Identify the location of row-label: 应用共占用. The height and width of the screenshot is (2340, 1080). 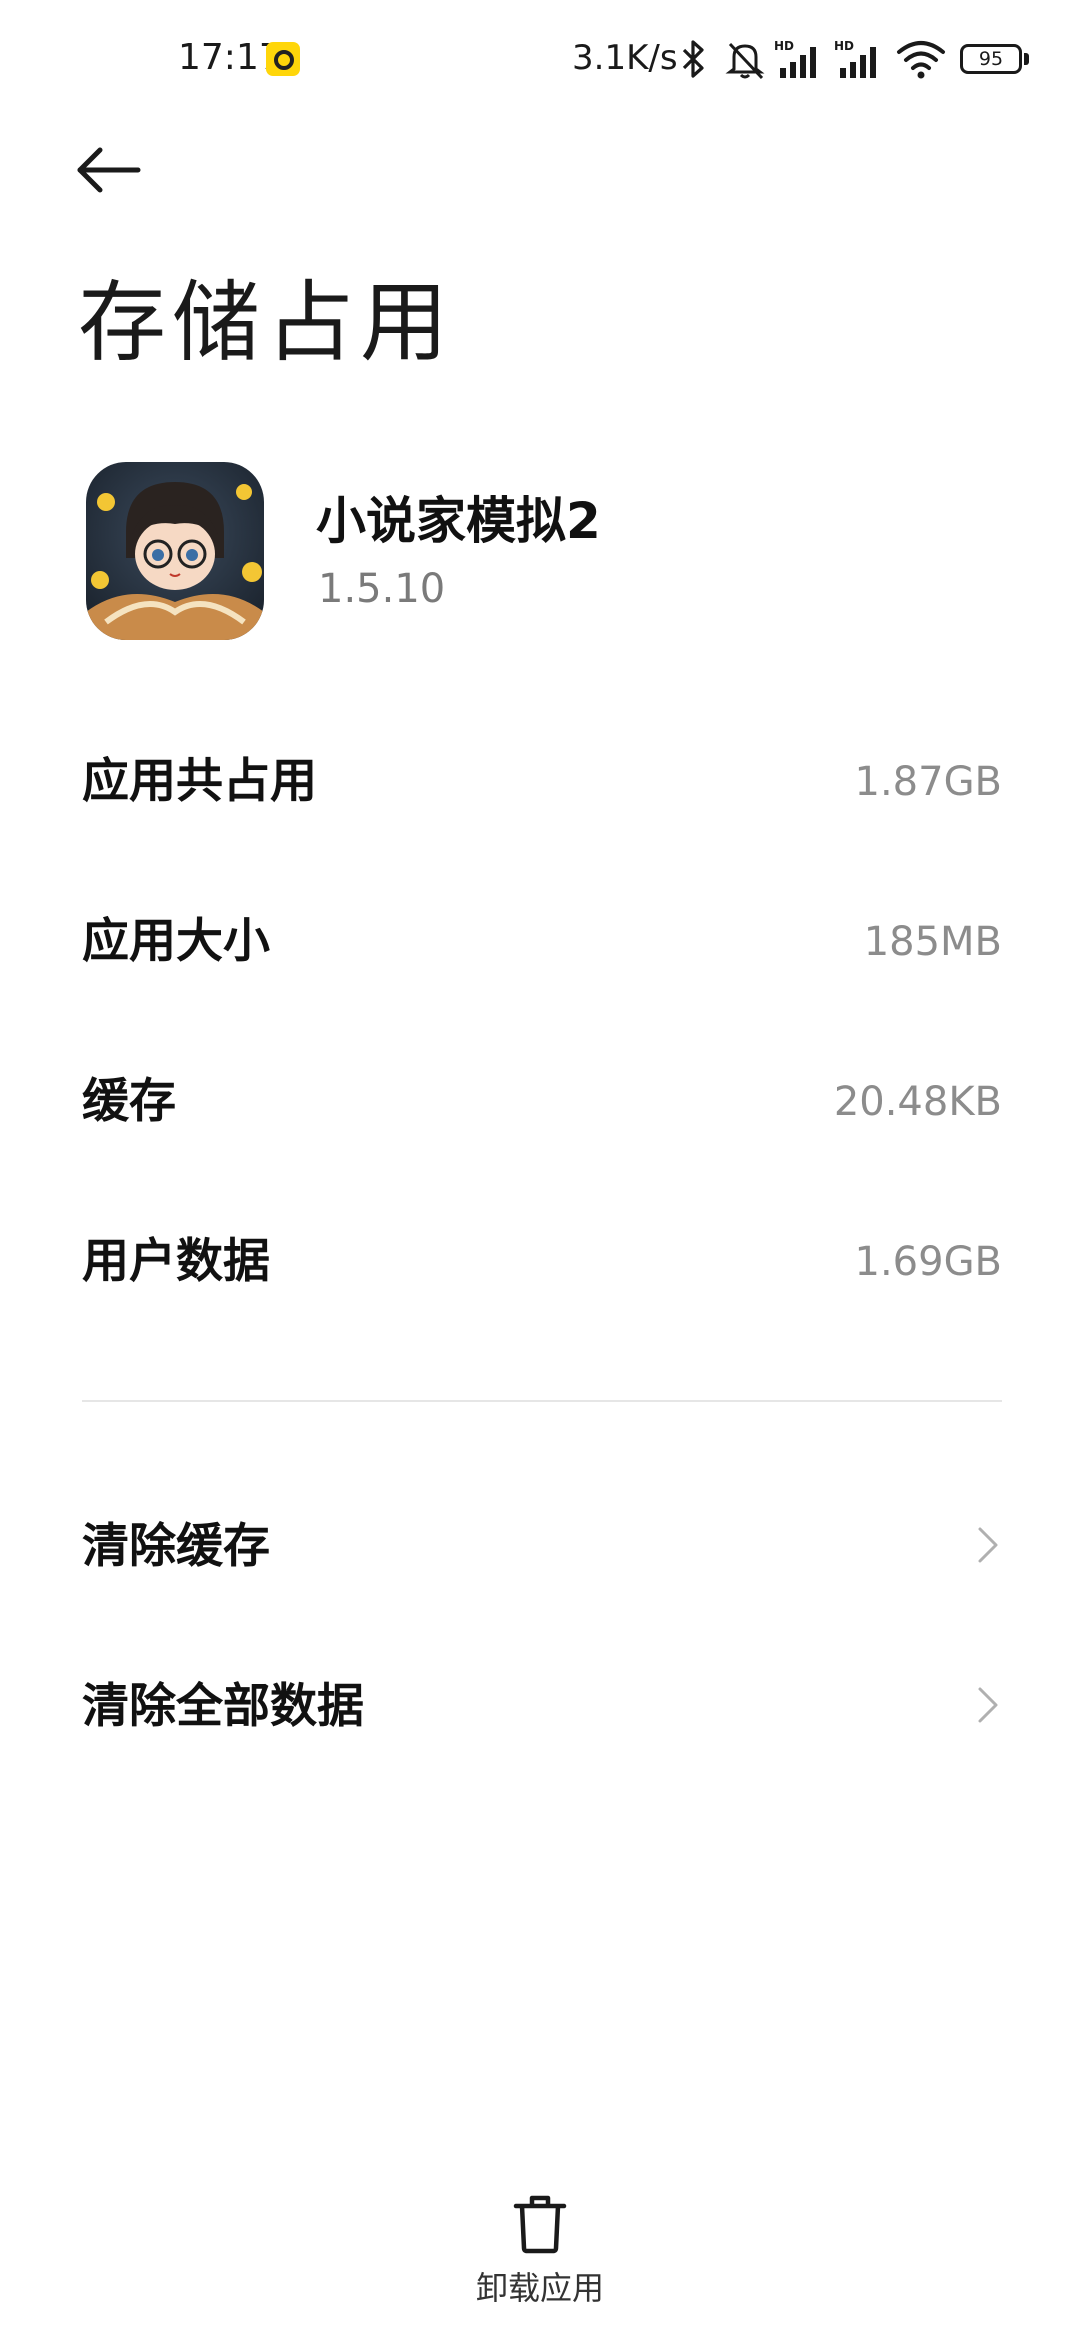
(199, 781).